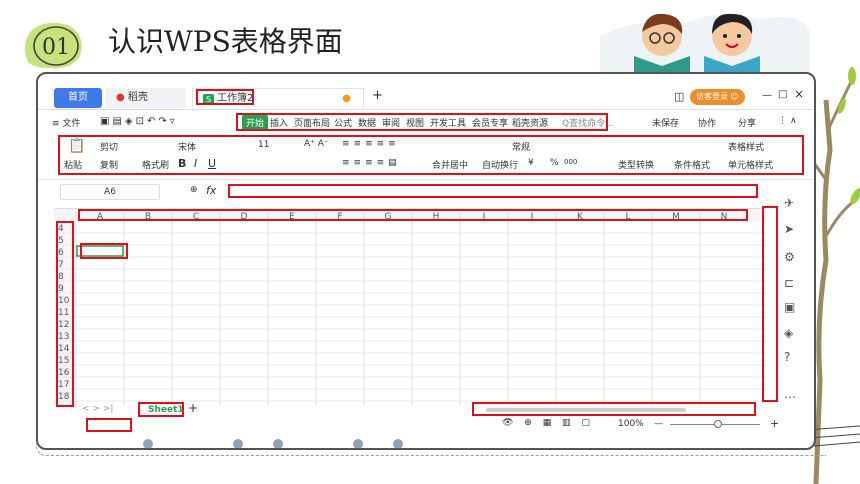  What do you see at coordinates (789, 283) in the screenshot?
I see `crop-icon: ⊏` at bounding box center [789, 283].